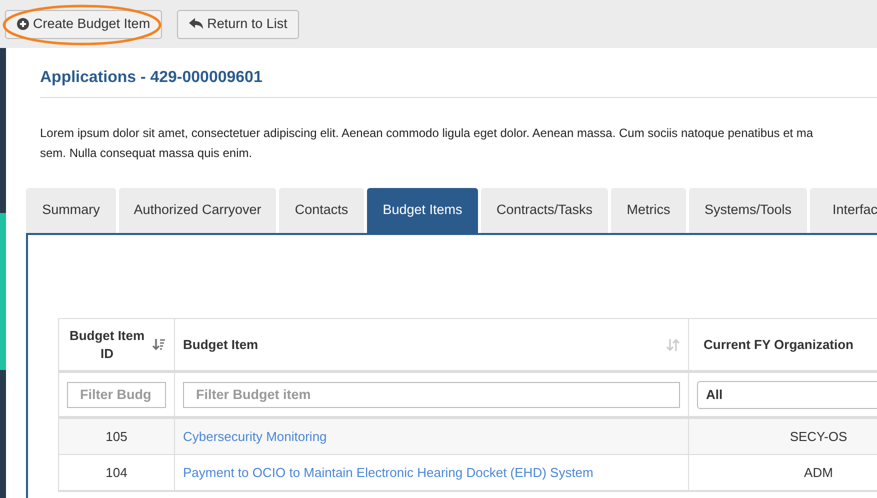 Image resolution: width=877 pixels, height=498 pixels. What do you see at coordinates (432, 344) in the screenshot?
I see `column-header: Budget Item` at bounding box center [432, 344].